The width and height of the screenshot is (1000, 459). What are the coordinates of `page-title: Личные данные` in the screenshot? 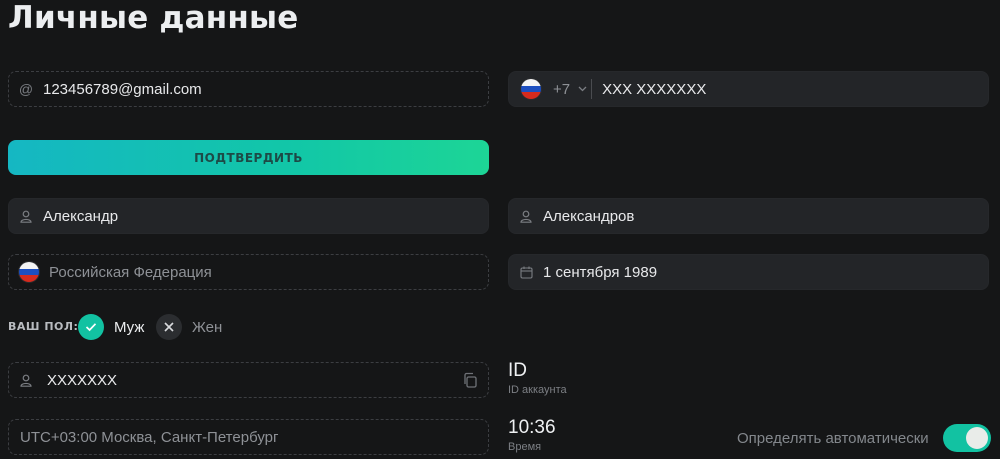 It's located at (153, 18).